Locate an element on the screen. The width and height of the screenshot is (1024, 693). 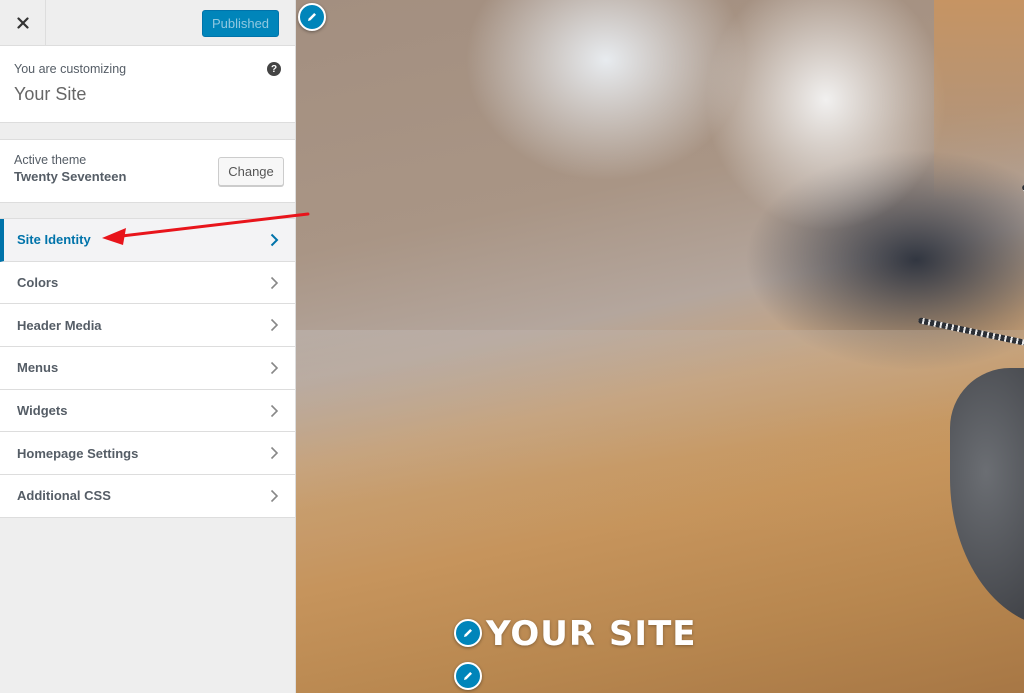
panel-label: Homepage Settings is located at coordinates (78, 453).